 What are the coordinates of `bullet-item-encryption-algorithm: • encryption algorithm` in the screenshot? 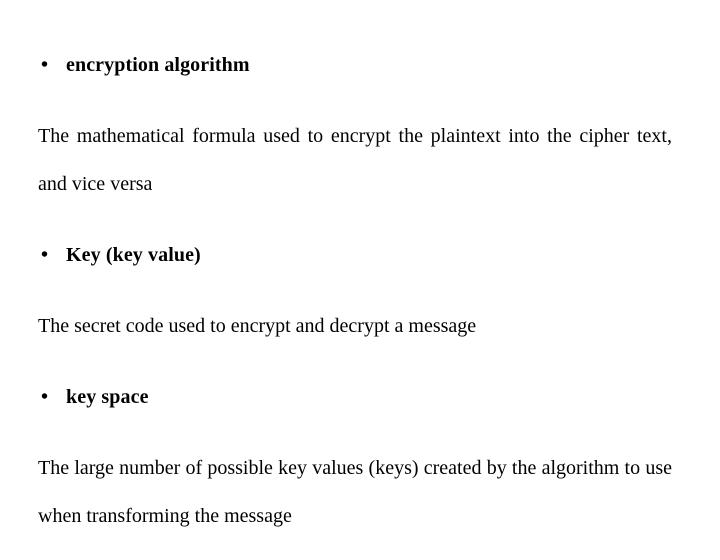 It's located at (355, 65).